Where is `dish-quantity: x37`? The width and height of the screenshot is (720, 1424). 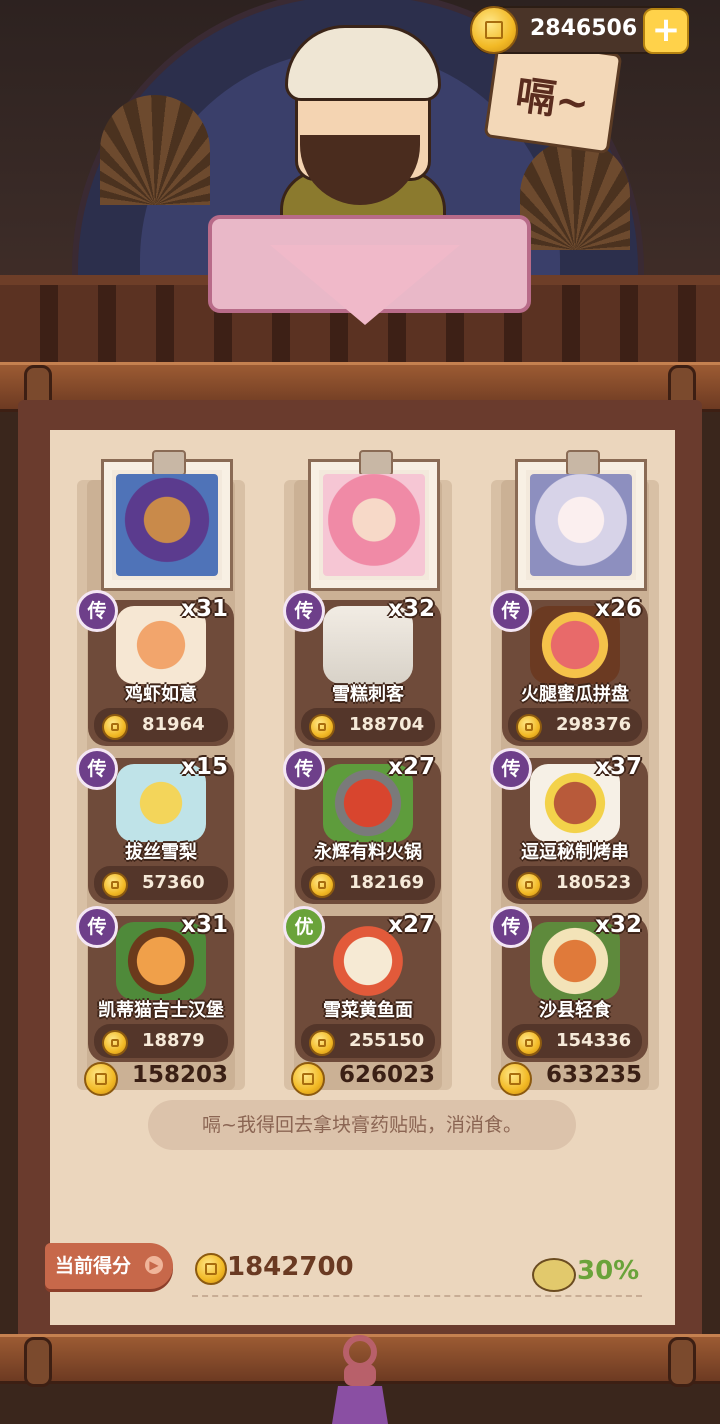 dish-quantity: x37 is located at coordinates (618, 767).